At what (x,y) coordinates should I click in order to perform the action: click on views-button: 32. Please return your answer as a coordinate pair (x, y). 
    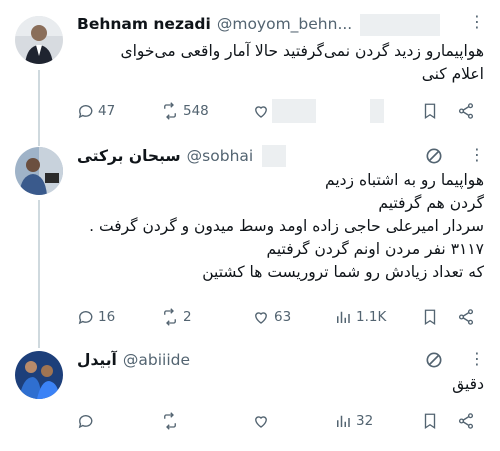
    Looking at the image, I should click on (353, 421).